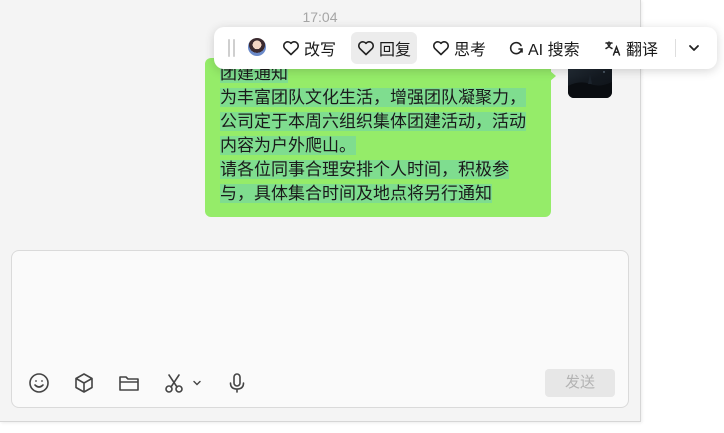 The image size is (724, 433). What do you see at coordinates (237, 383) in the screenshot?
I see `microphone-icon` at bounding box center [237, 383].